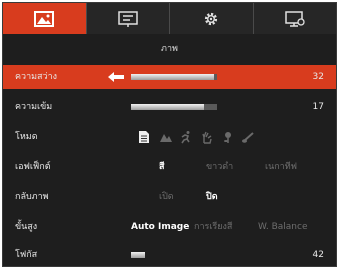 The image size is (339, 269). I want to click on brightness-row: ความสว่าง 32, so click(169, 77).